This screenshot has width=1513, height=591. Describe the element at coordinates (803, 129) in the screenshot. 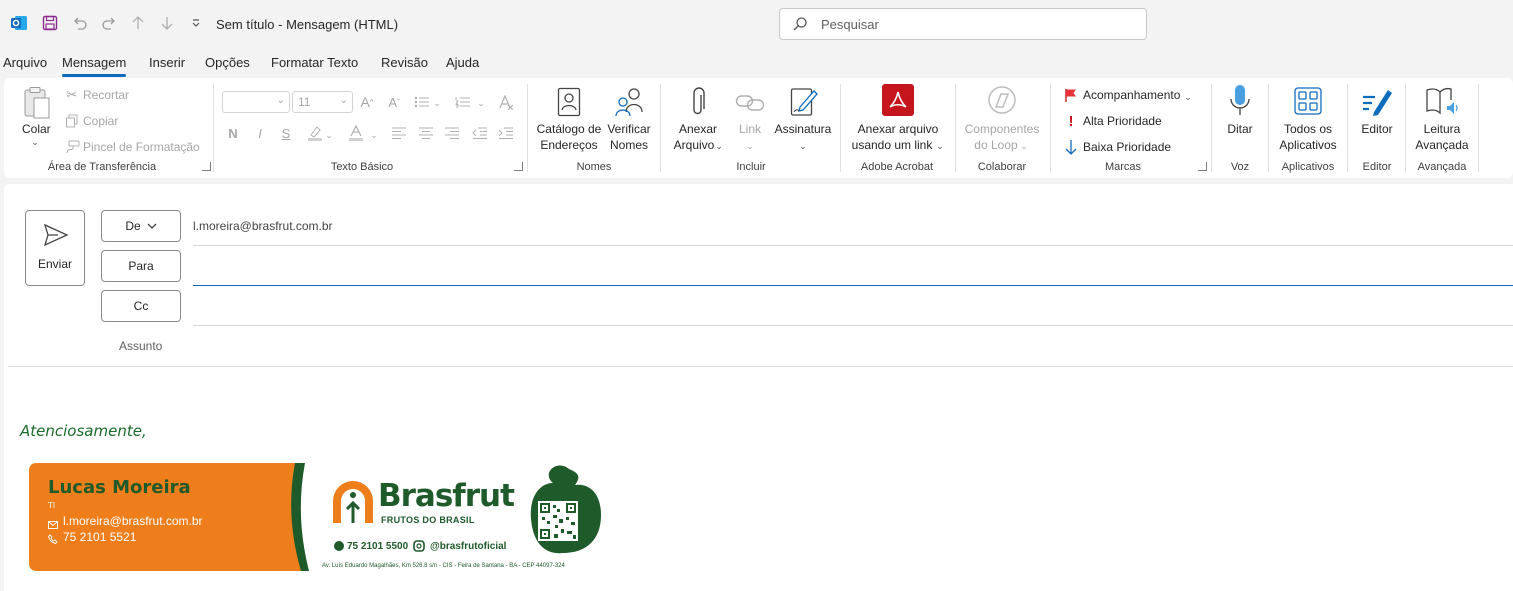

I see `signature-label: Assinatura` at that location.